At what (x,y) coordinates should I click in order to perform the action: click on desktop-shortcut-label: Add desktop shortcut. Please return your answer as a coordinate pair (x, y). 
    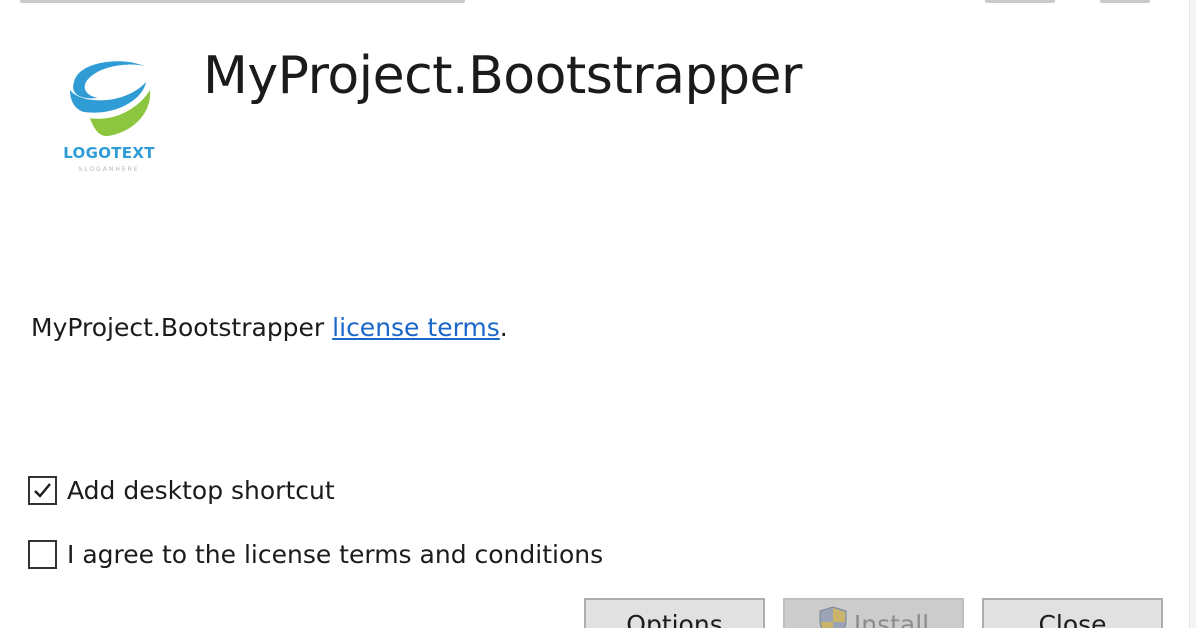
    Looking at the image, I should click on (201, 490).